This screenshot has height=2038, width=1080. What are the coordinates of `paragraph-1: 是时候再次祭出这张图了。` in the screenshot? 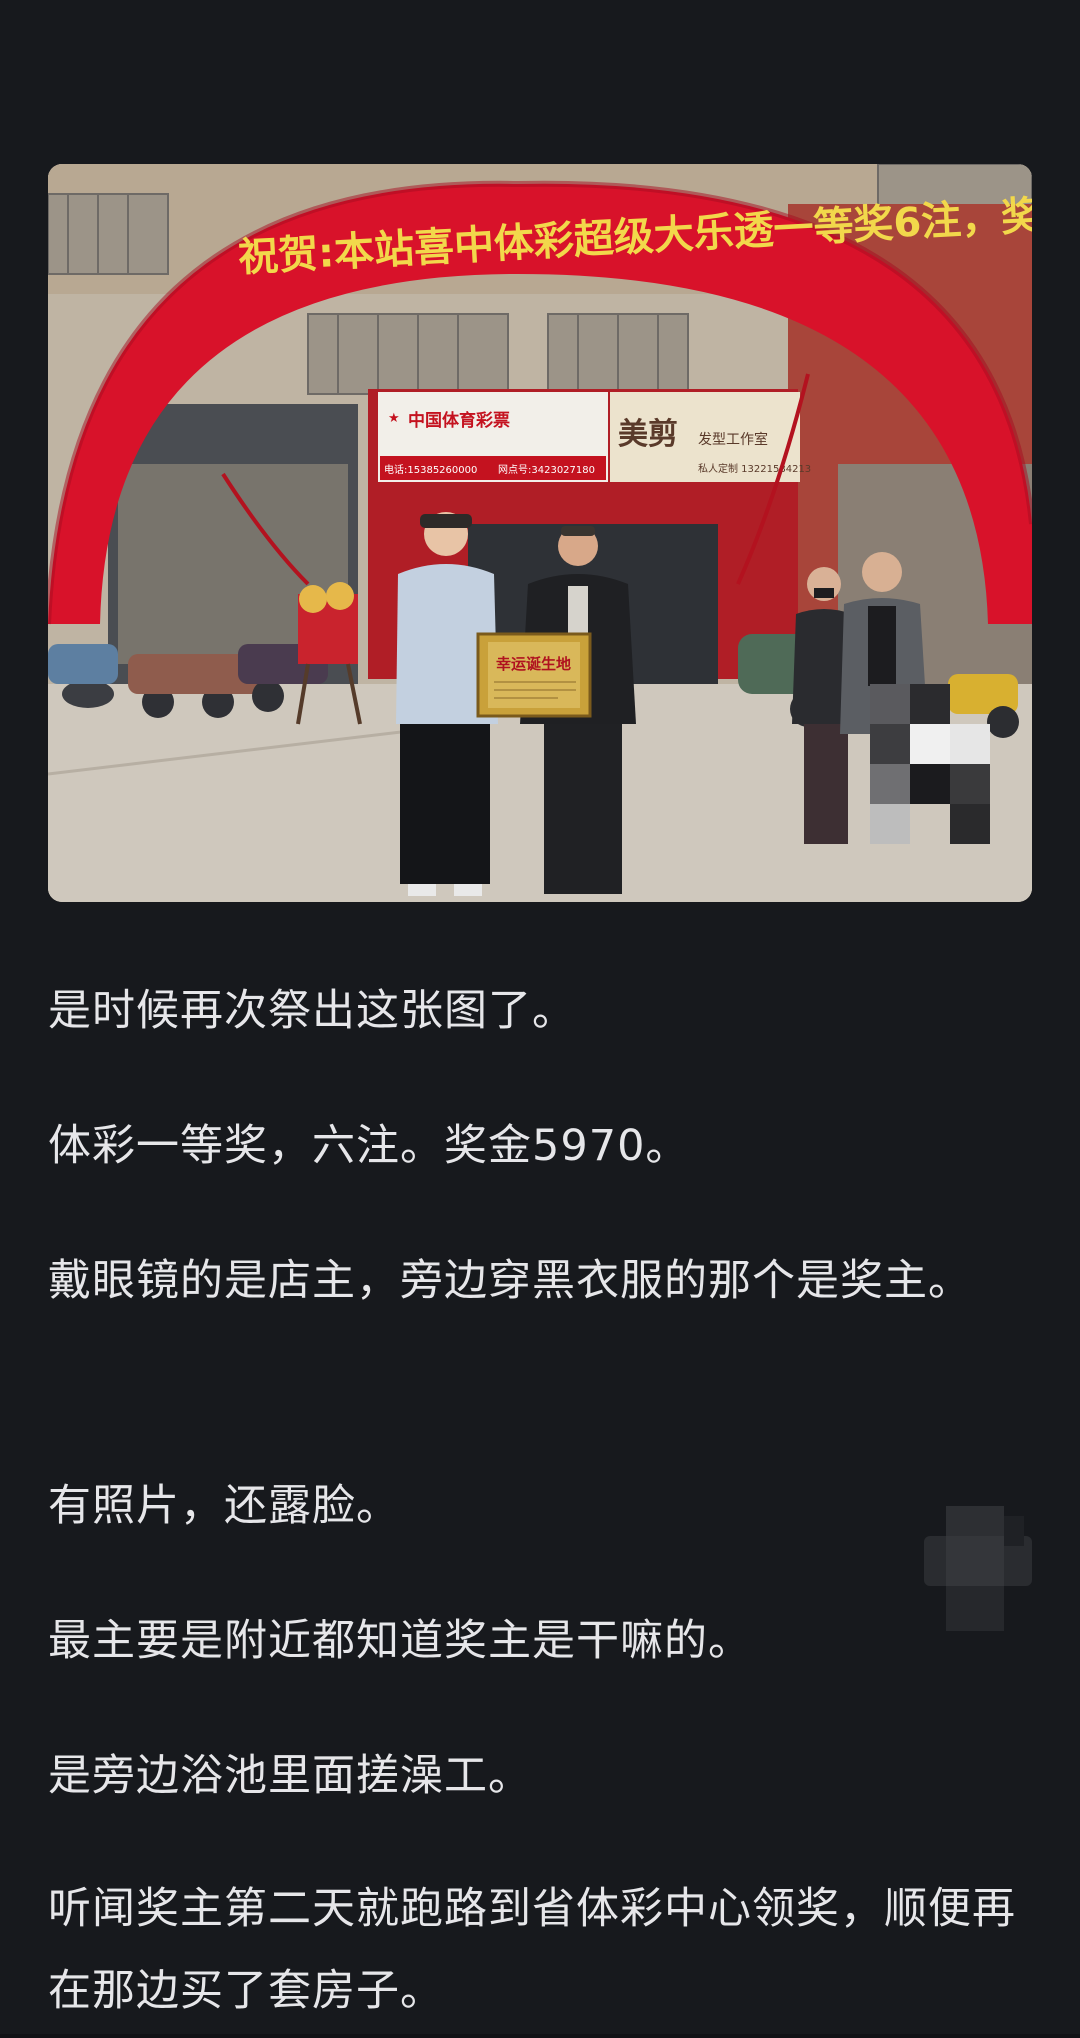 It's located at (312, 1011).